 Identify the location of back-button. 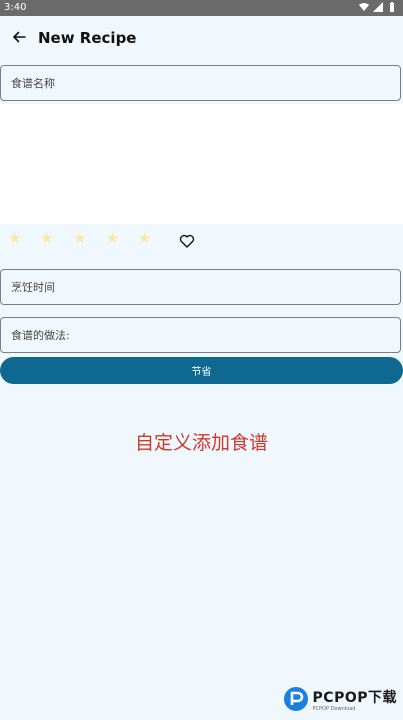
(19, 37).